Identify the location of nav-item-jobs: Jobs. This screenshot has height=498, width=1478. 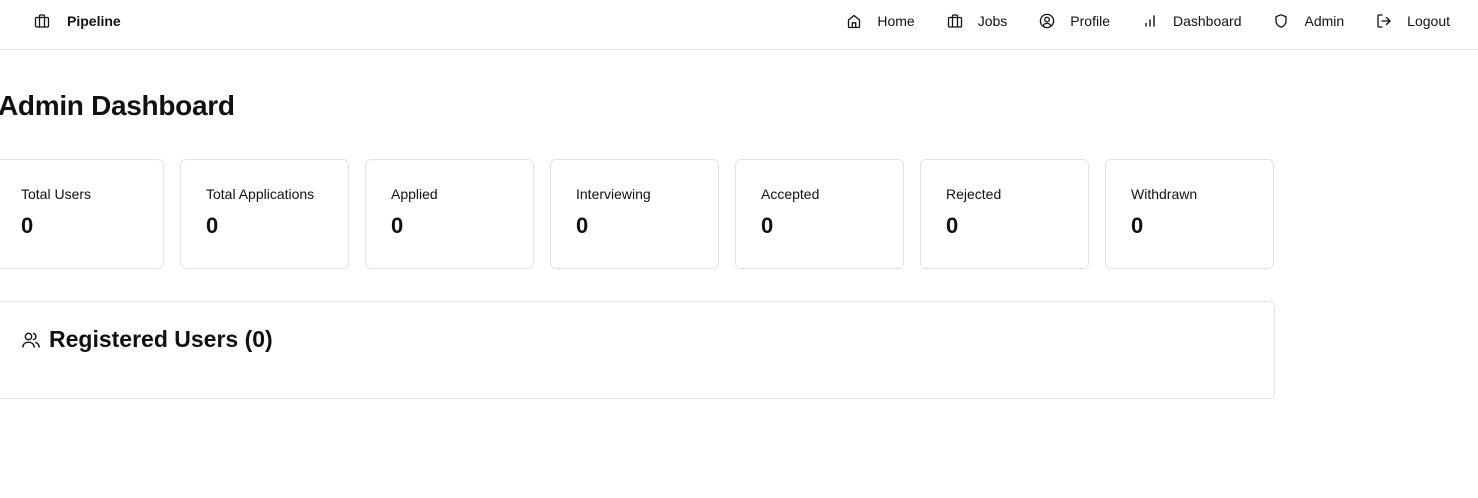
(977, 21).